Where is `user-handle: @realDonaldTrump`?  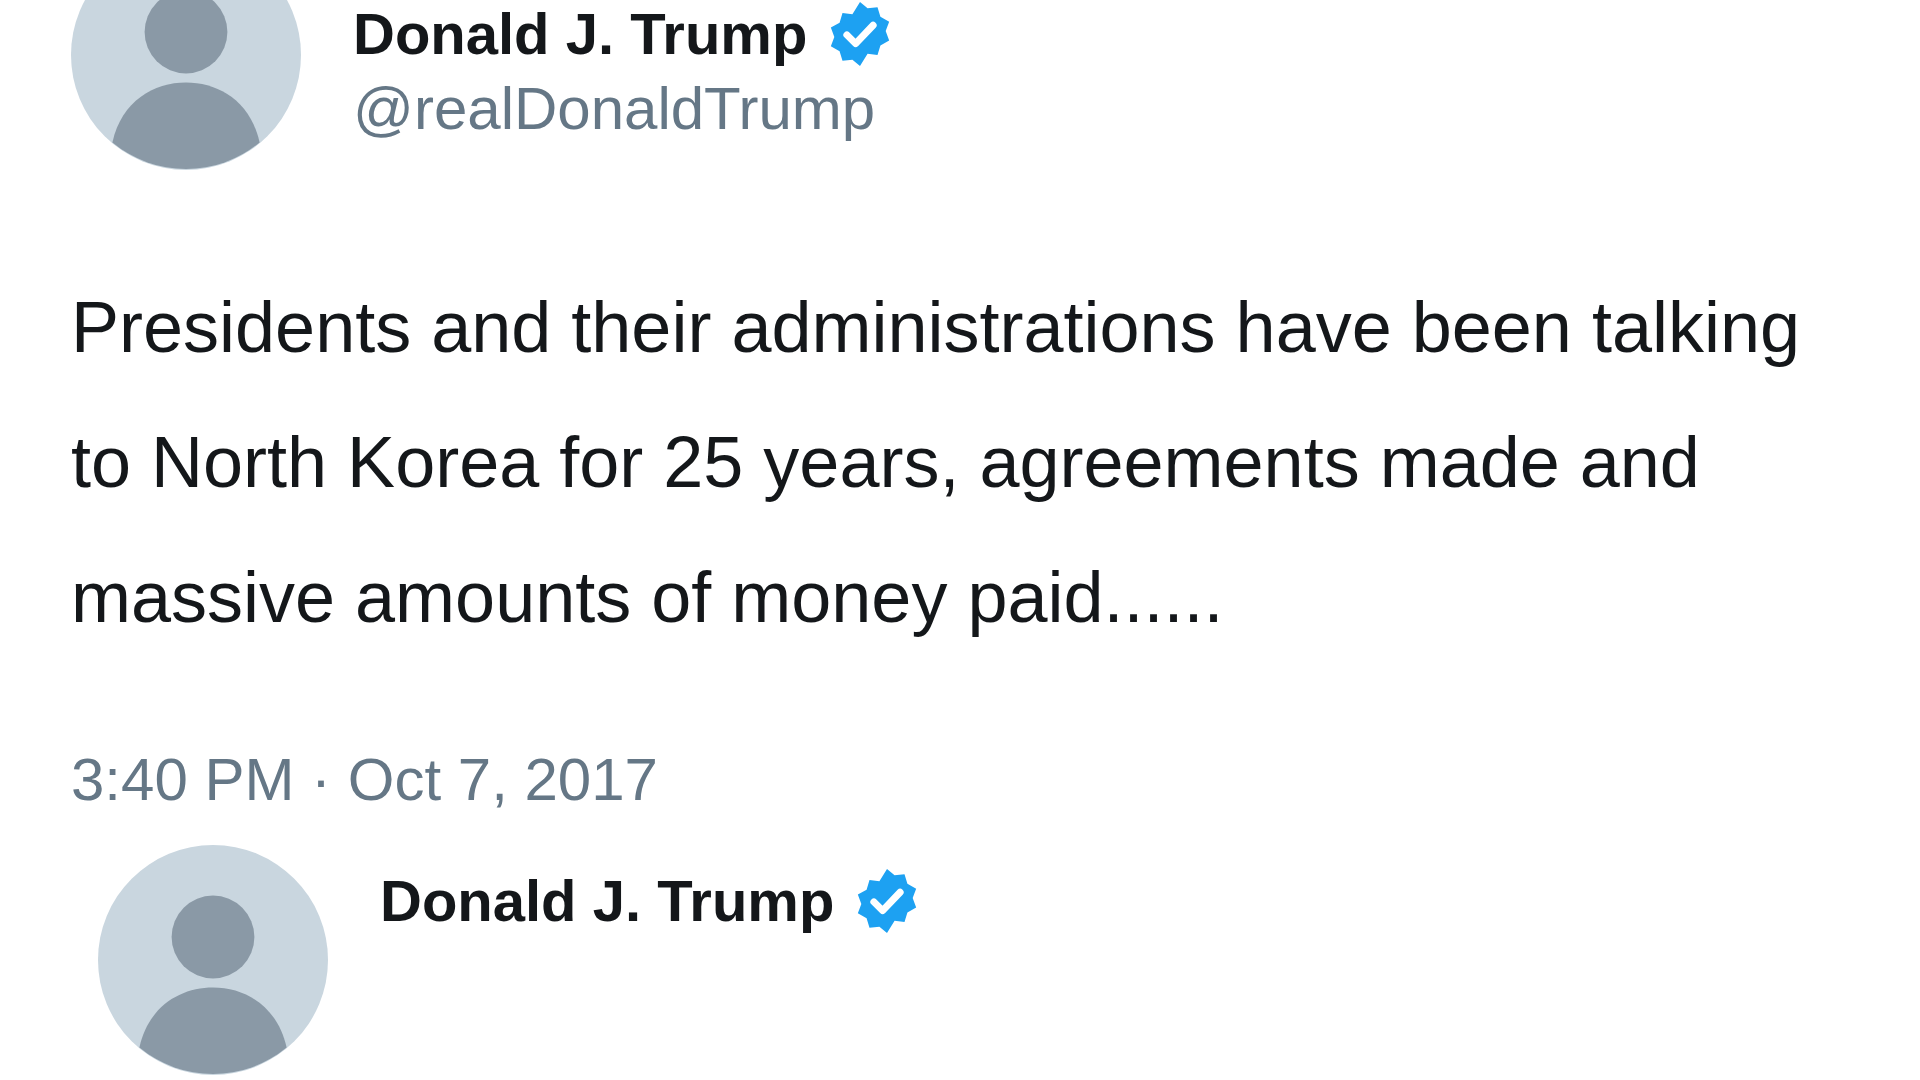 user-handle: @realDonaldTrump is located at coordinates (615, 108).